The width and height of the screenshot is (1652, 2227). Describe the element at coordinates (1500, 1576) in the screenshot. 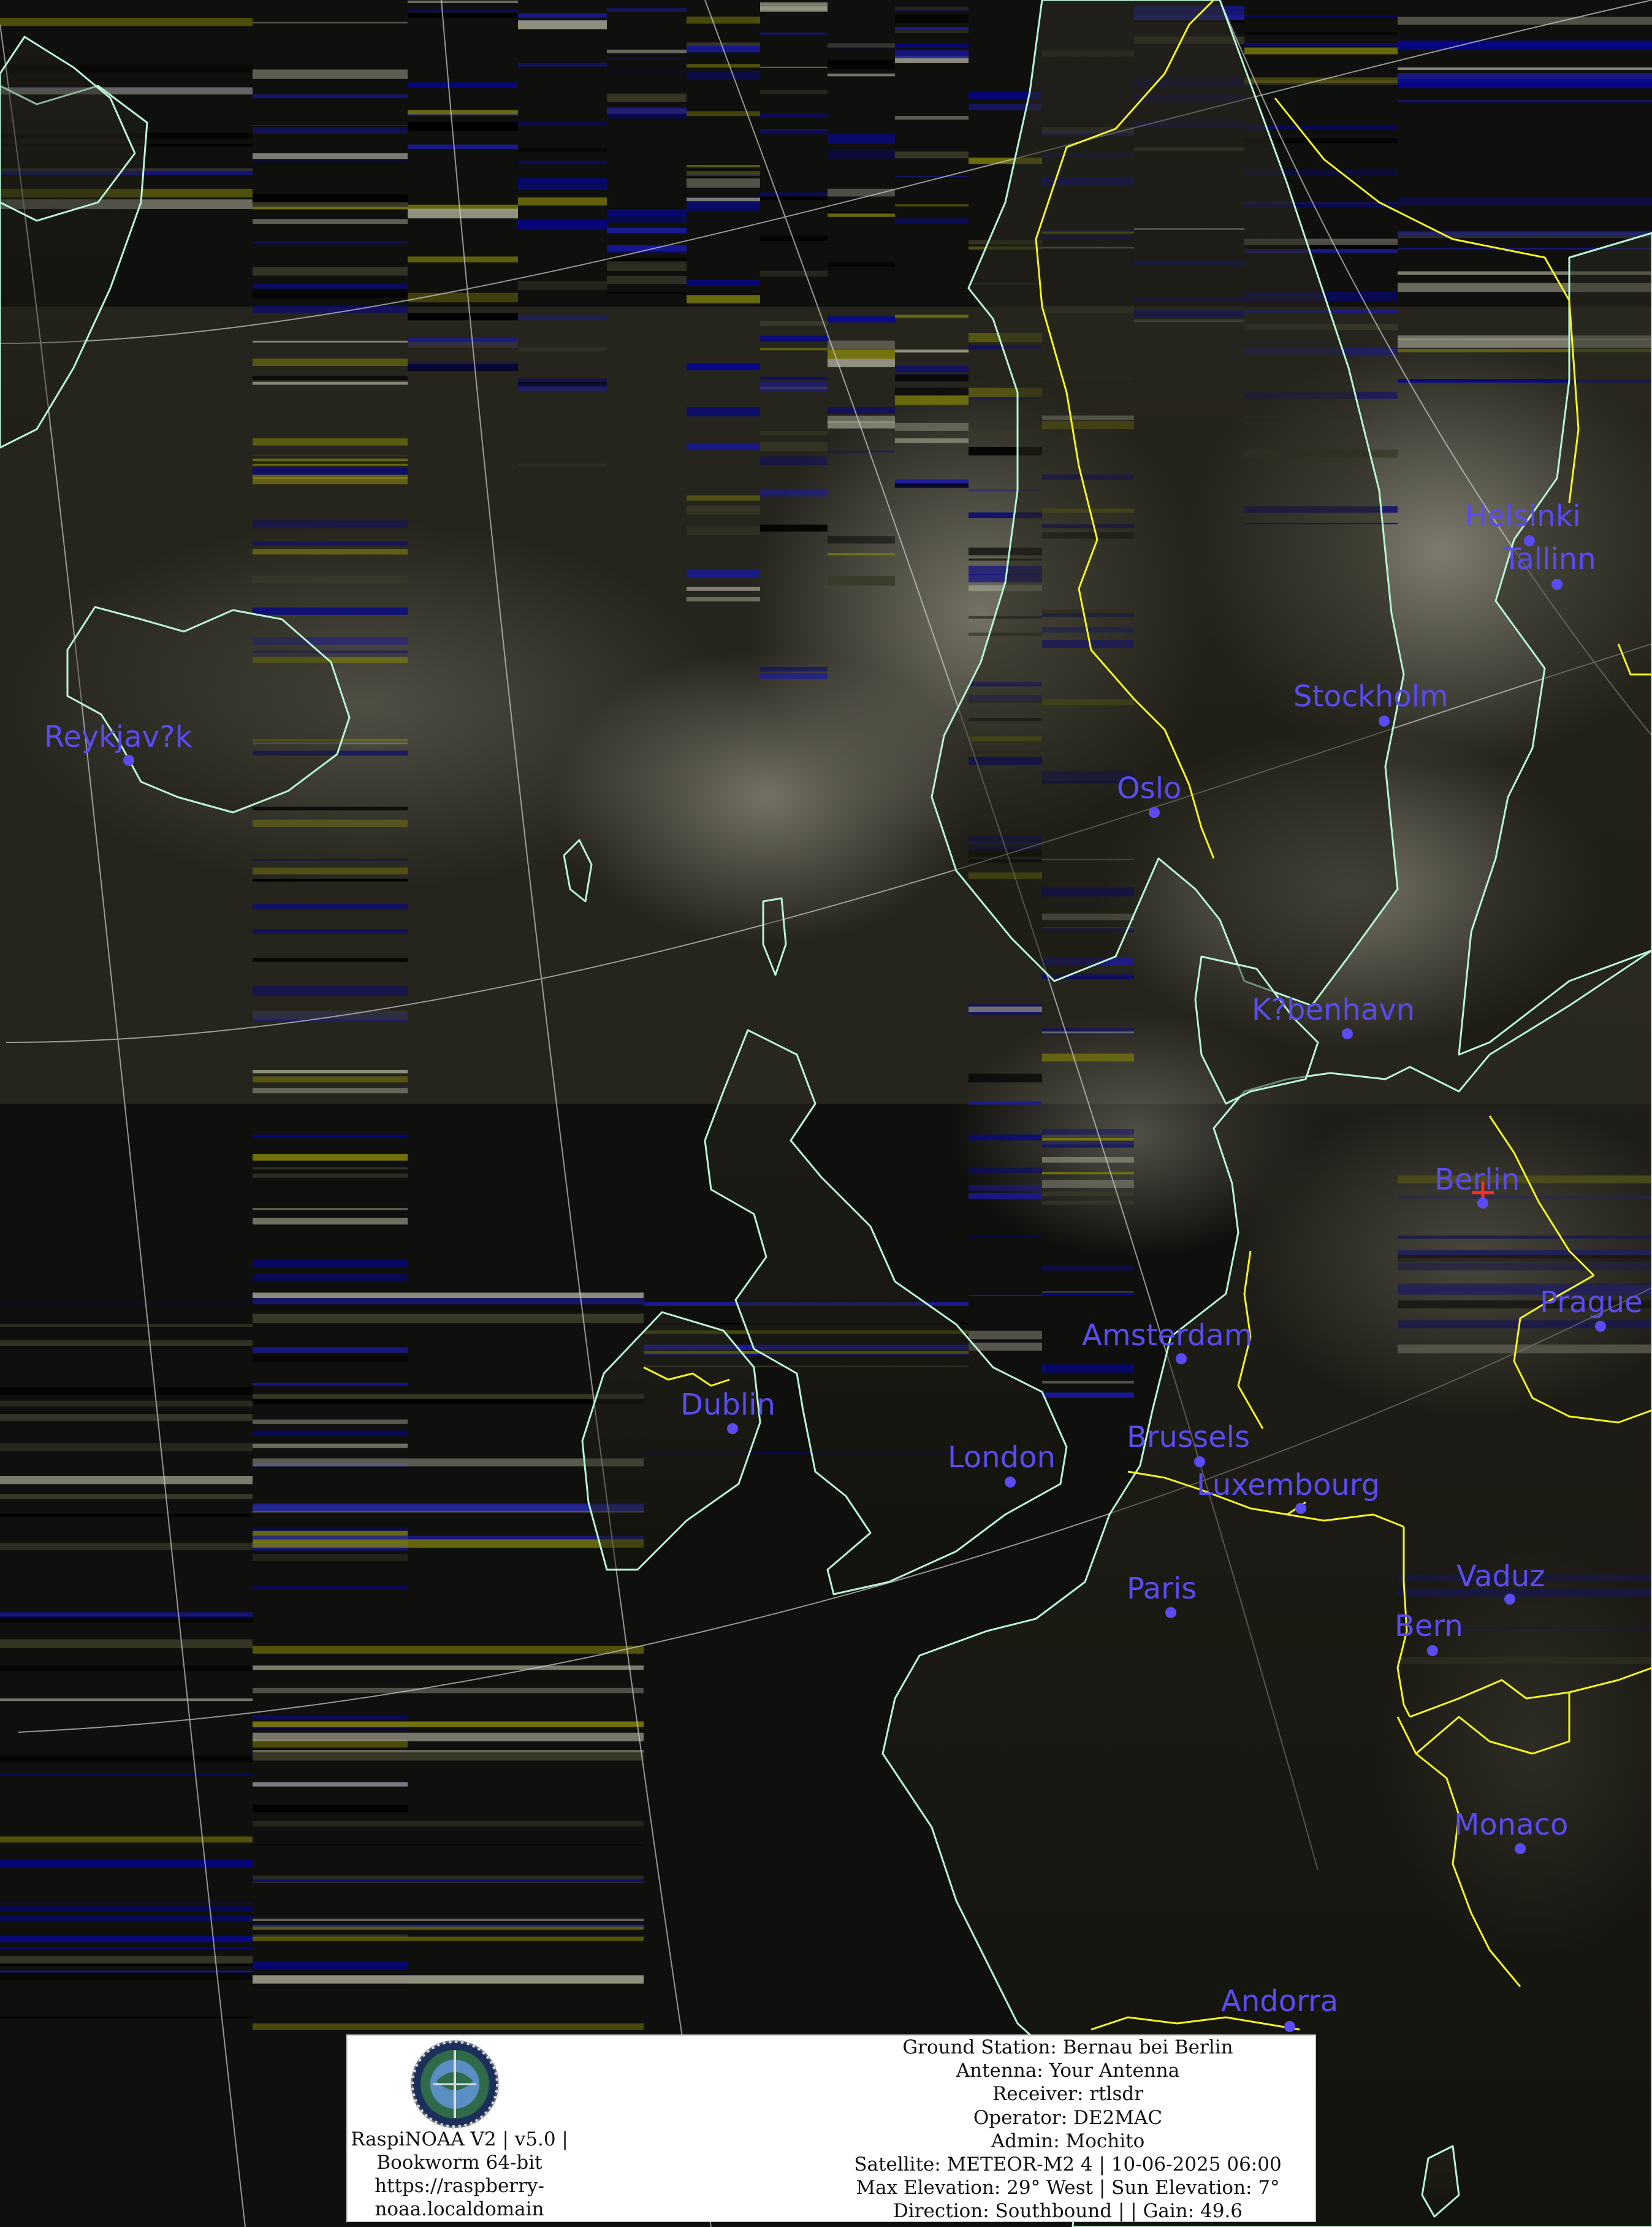

I see `city-label: Vaduz` at that location.